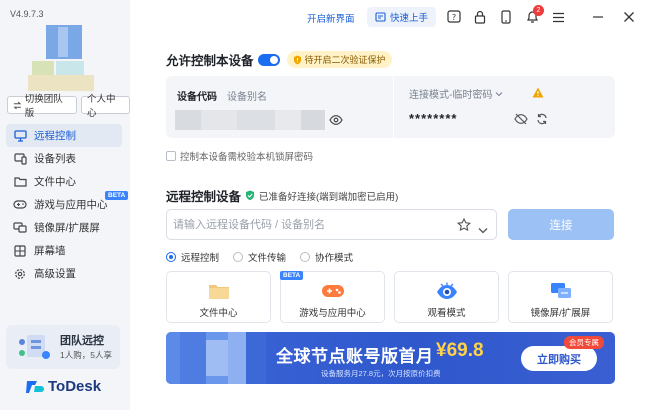  I want to click on sidebar-item-label: 设备列表, so click(55, 159).